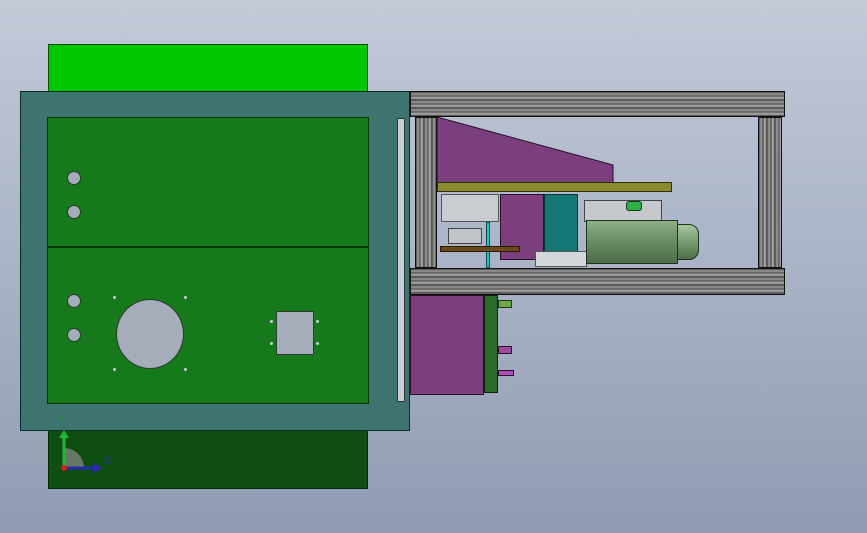 Image resolution: width=867 pixels, height=533 pixels. I want to click on olive-mounting-plate, so click(554, 187).